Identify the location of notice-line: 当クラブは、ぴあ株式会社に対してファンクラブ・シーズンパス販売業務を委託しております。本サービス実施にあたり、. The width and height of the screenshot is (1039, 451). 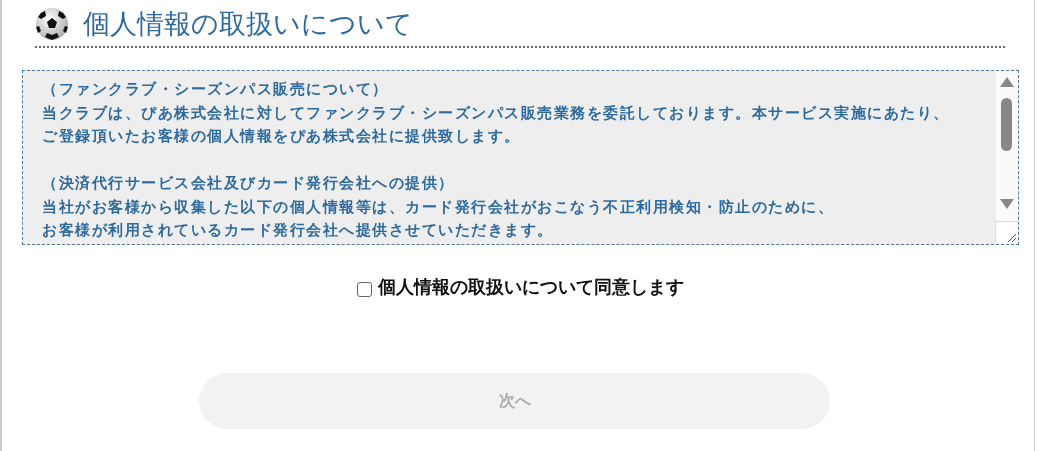
(496, 113).